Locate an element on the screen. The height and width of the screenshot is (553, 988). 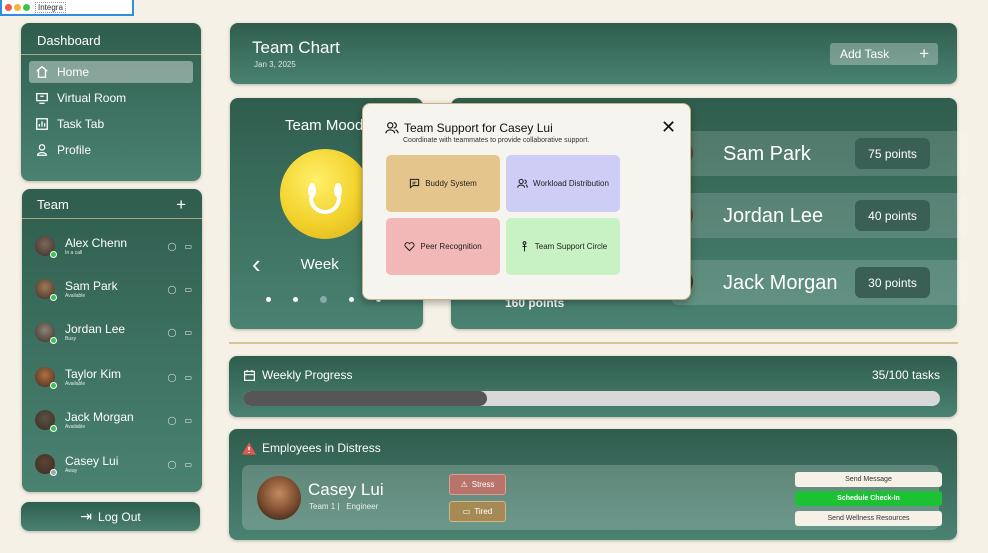
page-title: Team Chart is located at coordinates (296, 47).